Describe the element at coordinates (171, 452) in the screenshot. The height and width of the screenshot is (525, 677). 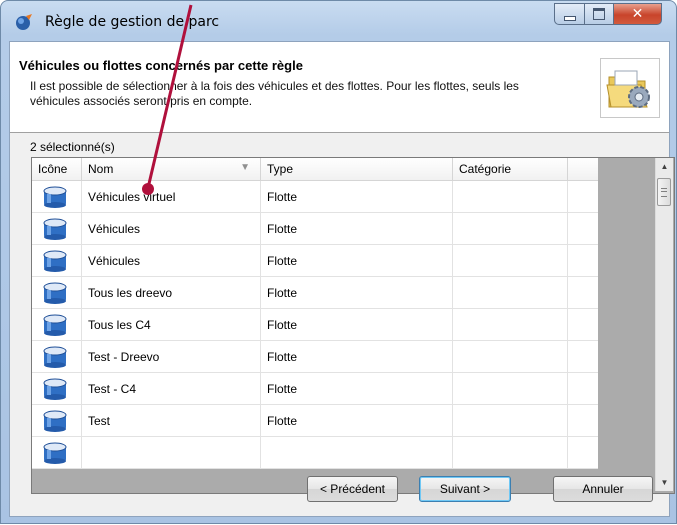
I see `cell-nom` at that location.